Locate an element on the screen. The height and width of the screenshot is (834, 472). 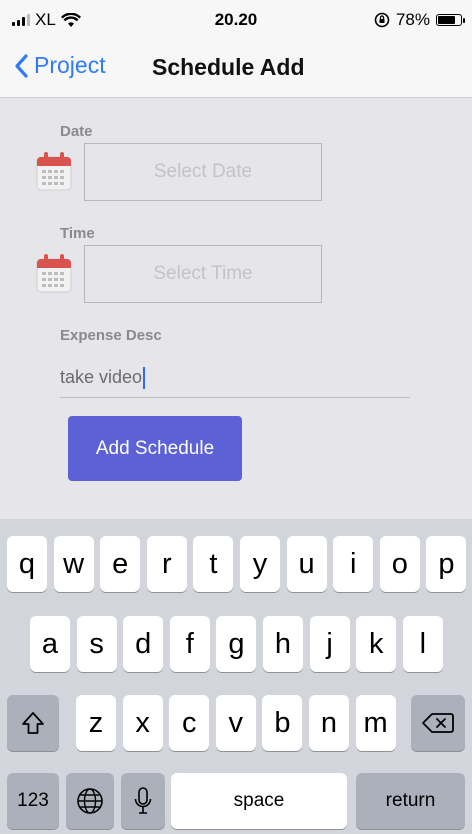
key-y: y is located at coordinates (260, 564).